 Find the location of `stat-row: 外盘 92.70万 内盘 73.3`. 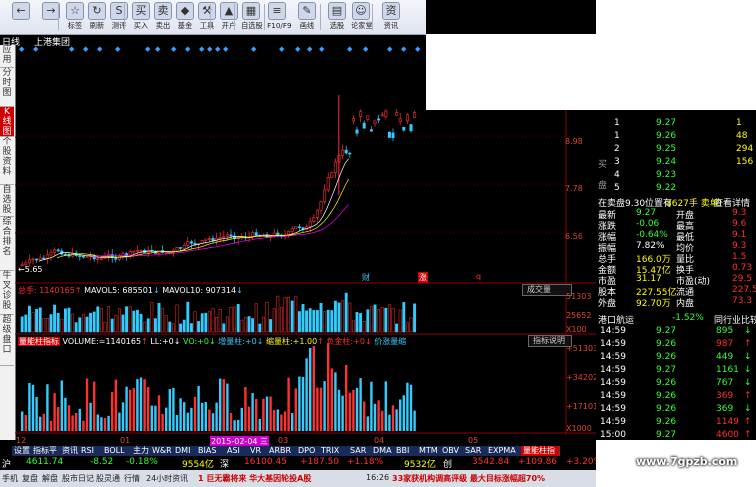

stat-row: 外盘 92.70万 内盘 73.3 is located at coordinates (676, 302).